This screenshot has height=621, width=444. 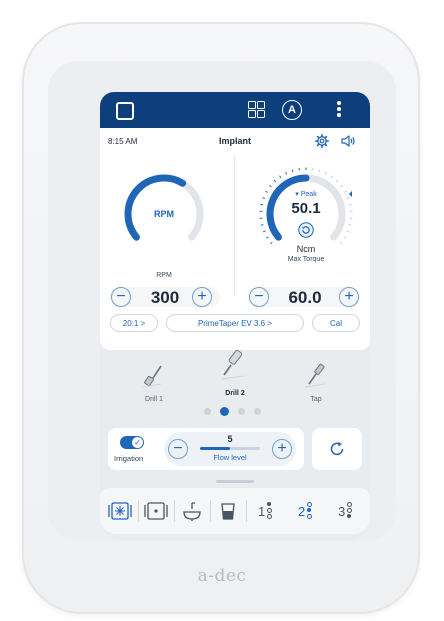 I want to click on tap-icon, so click(x=315, y=375).